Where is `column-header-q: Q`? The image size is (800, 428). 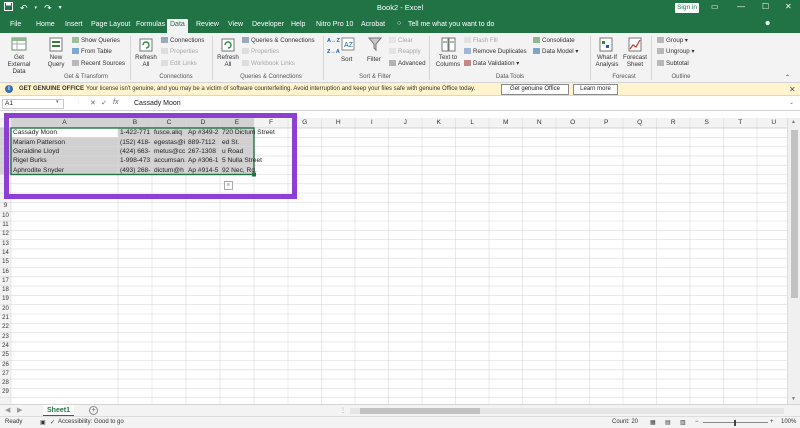 column-header-q: Q is located at coordinates (640, 123).